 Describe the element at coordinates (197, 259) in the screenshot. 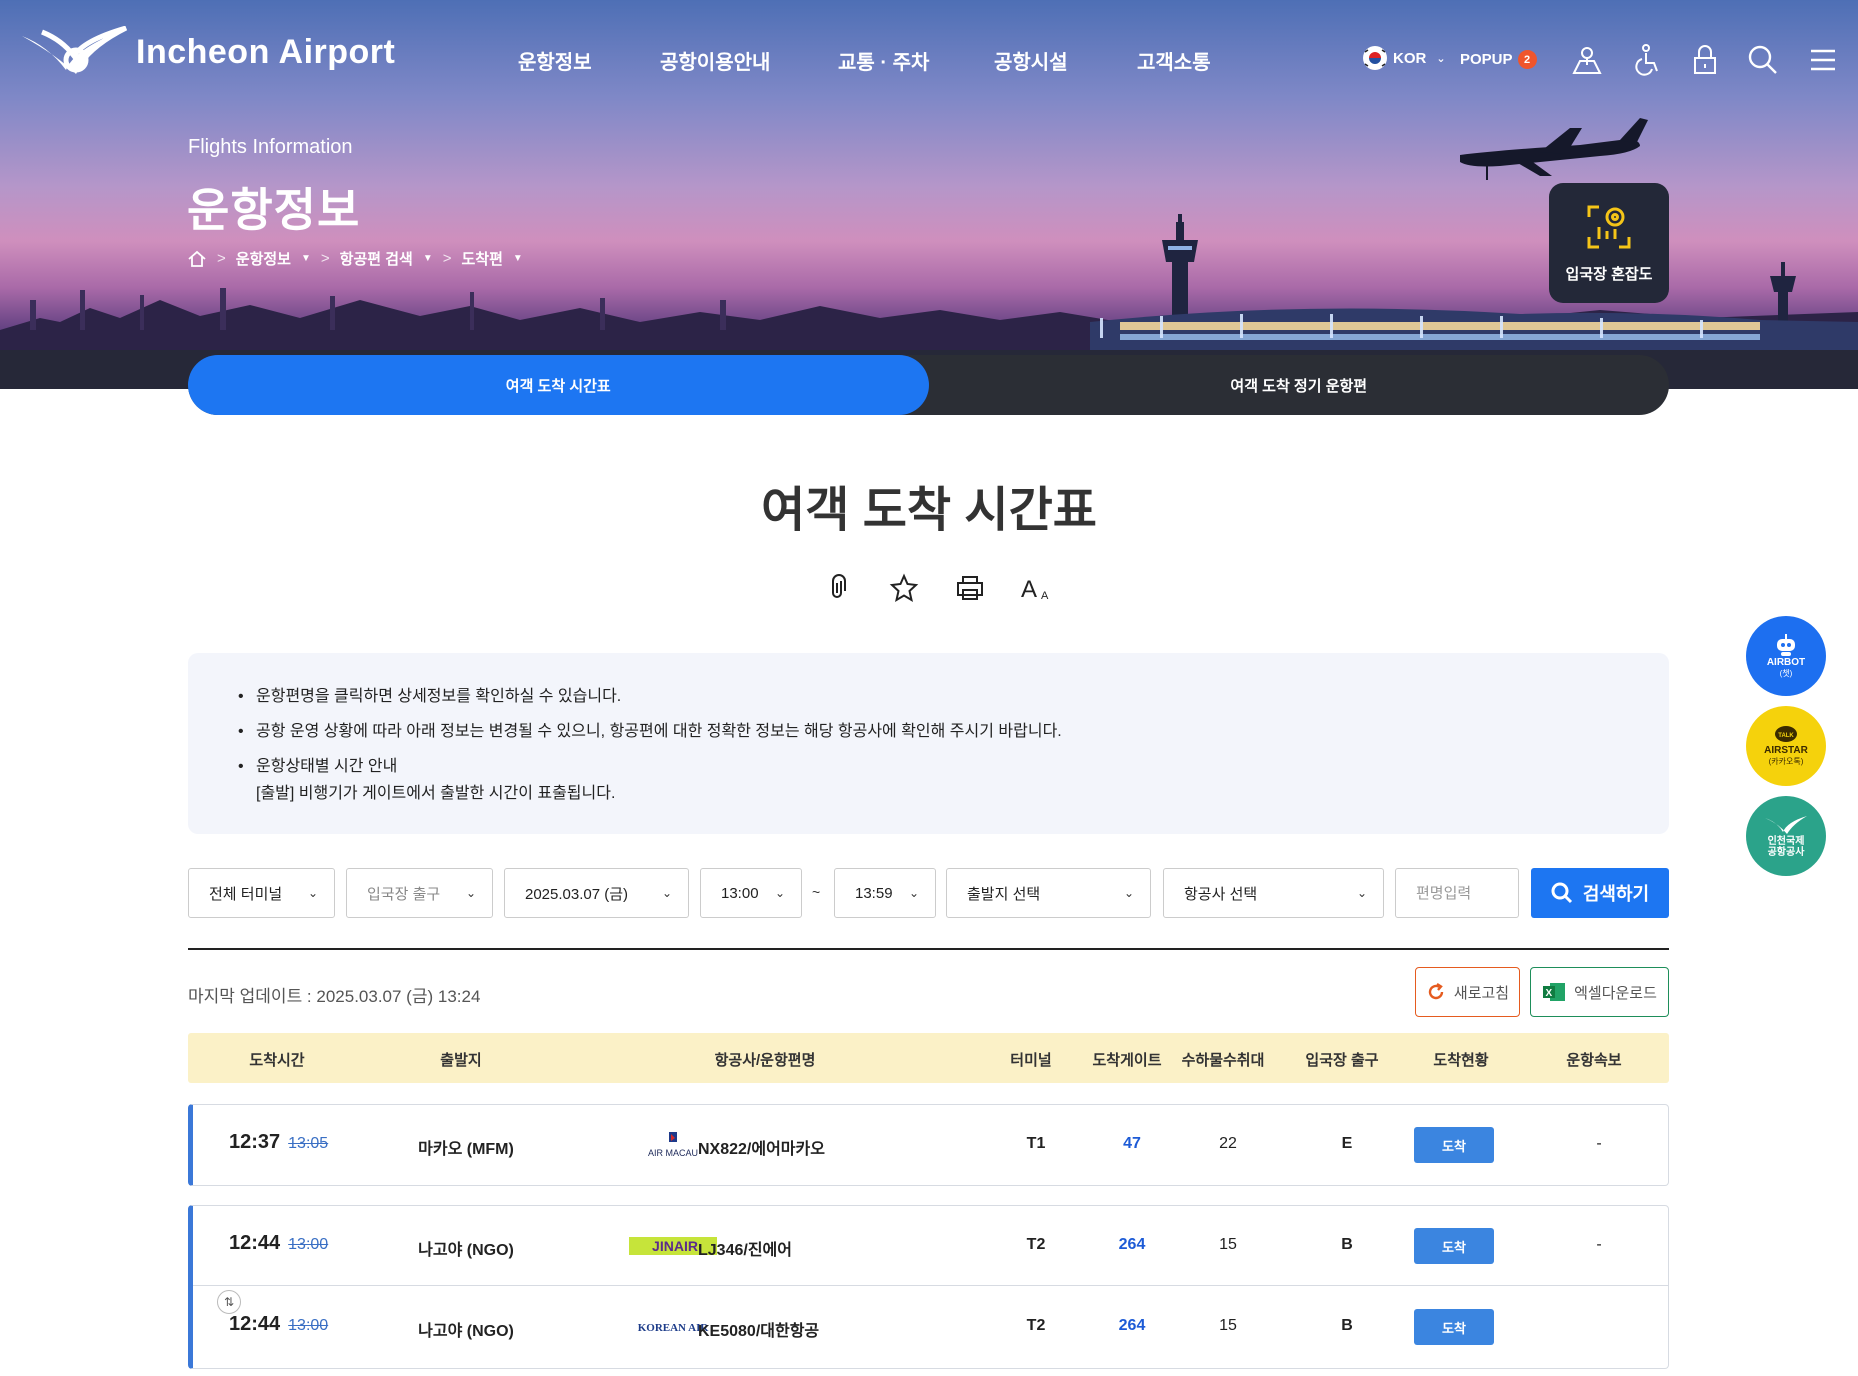

I see `home-icon` at that location.